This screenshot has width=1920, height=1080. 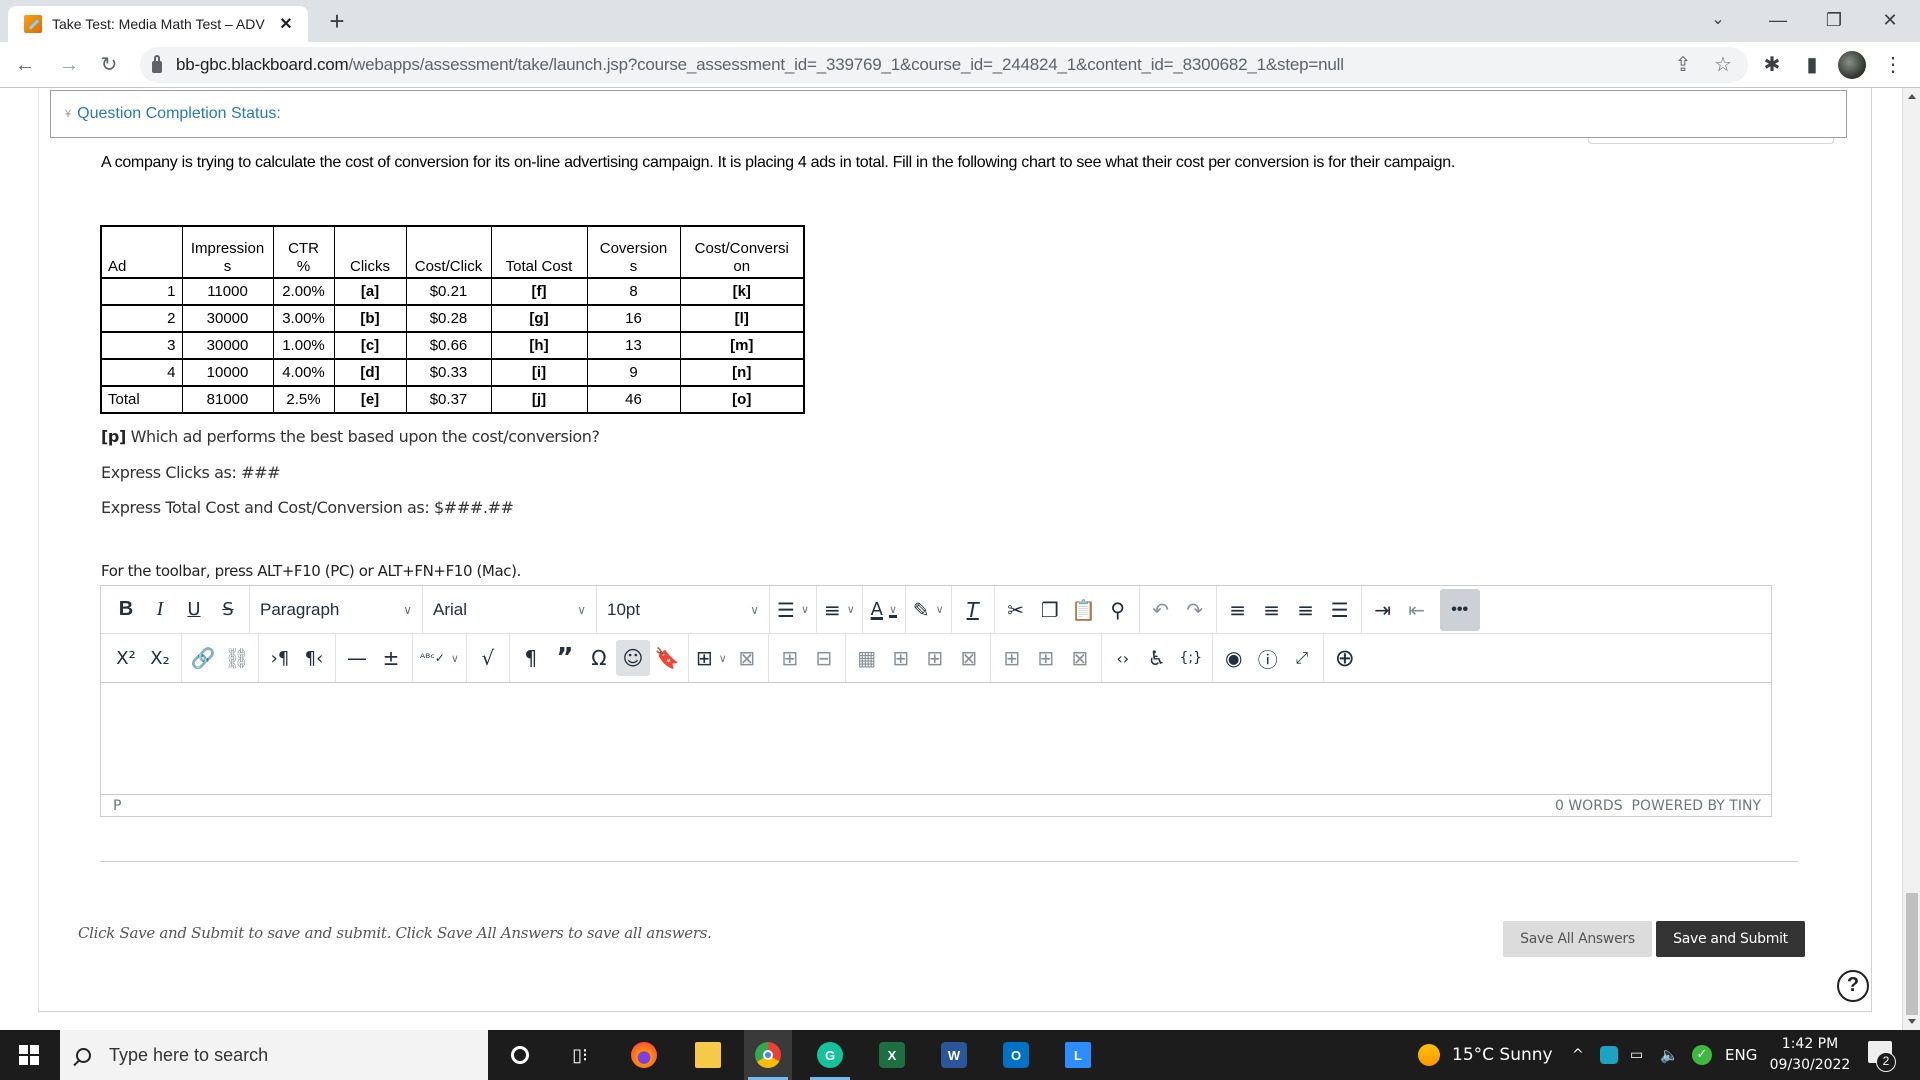 I want to click on align-justify-icon: ☰, so click(x=1340, y=610).